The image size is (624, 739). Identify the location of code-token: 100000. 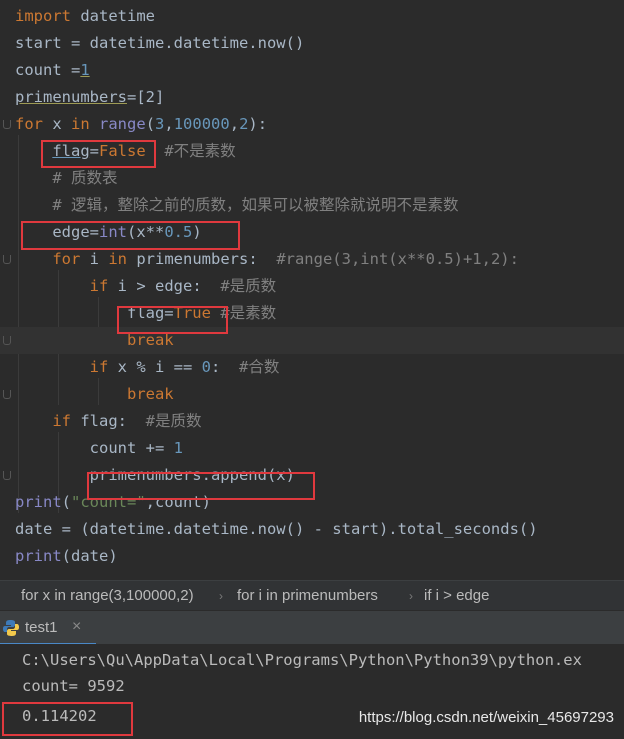
(201, 124).